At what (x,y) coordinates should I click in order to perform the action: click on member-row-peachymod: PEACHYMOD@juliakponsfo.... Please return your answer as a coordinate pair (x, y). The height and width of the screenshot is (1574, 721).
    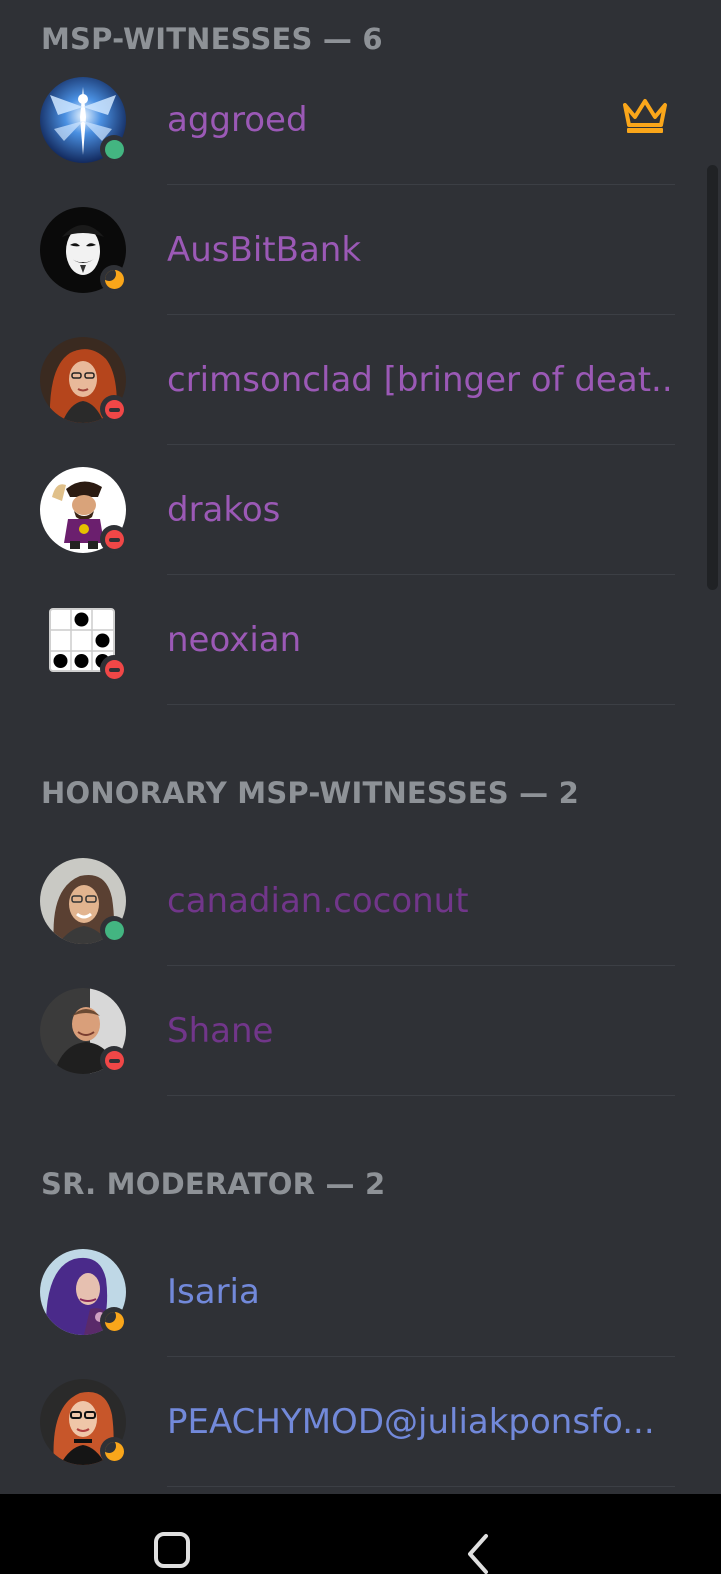
    Looking at the image, I should click on (360, 1422).